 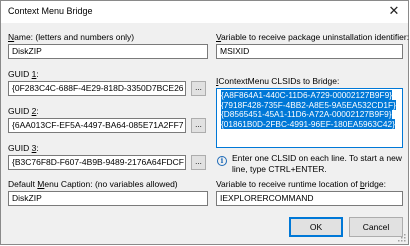 What do you see at coordinates (108, 198) in the screenshot?
I see `caption-input: DiskZIP` at bounding box center [108, 198].